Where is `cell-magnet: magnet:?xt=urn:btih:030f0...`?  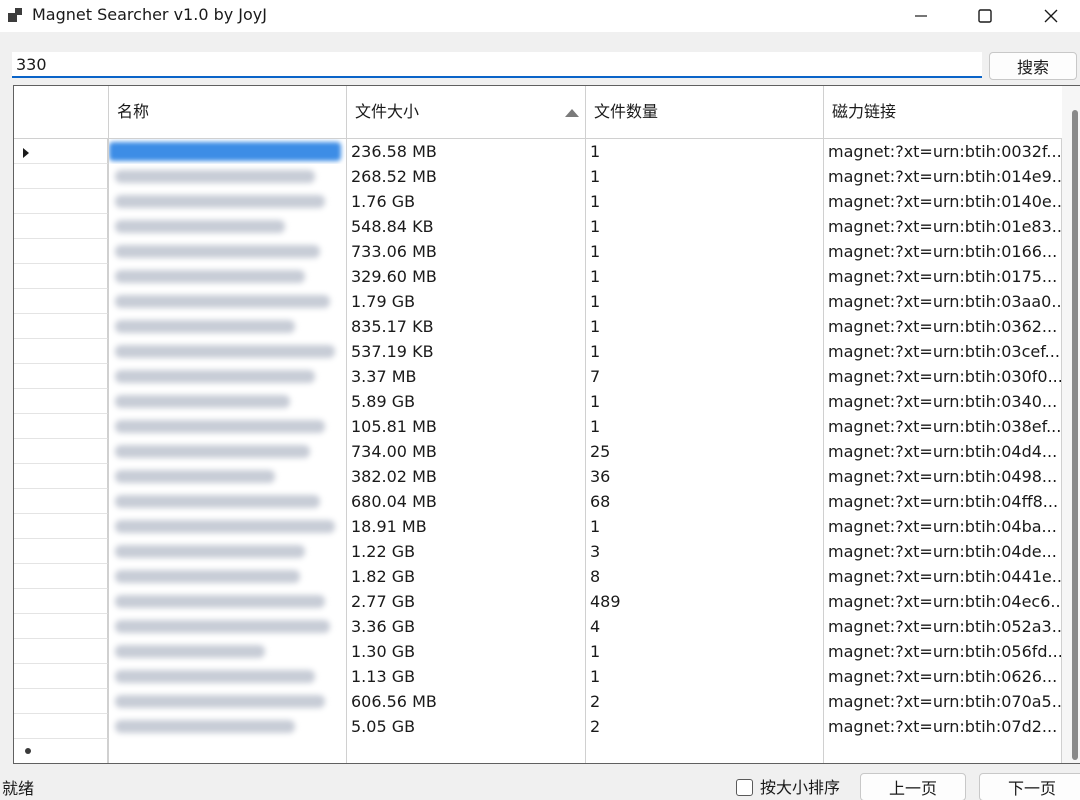
cell-magnet: magnet:?xt=urn:btih:030f0... is located at coordinates (943, 376).